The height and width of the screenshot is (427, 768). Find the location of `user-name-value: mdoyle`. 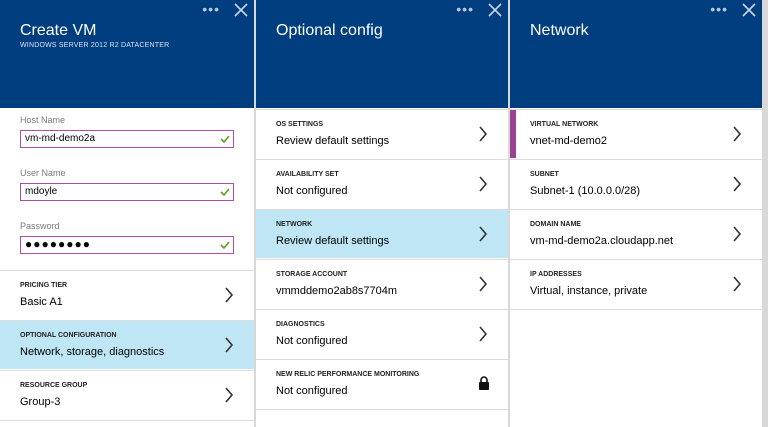

user-name-value: mdoyle is located at coordinates (41, 191).